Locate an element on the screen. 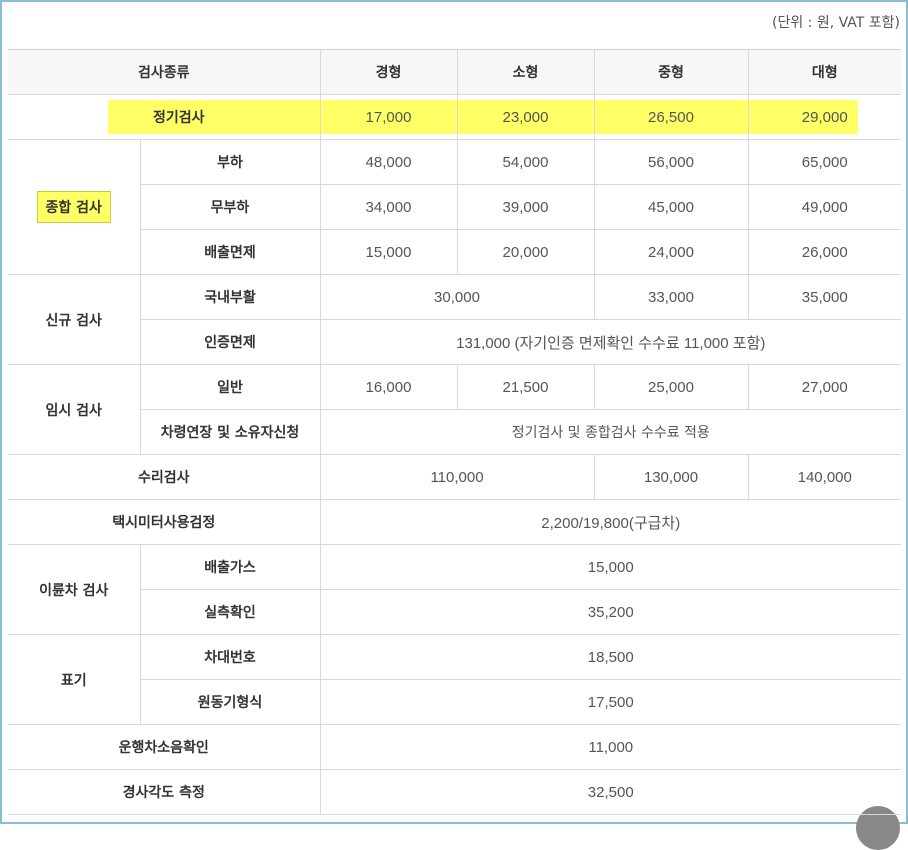 This screenshot has height=850, width=908. marking-vin-label: 차대번호 is located at coordinates (230, 657).